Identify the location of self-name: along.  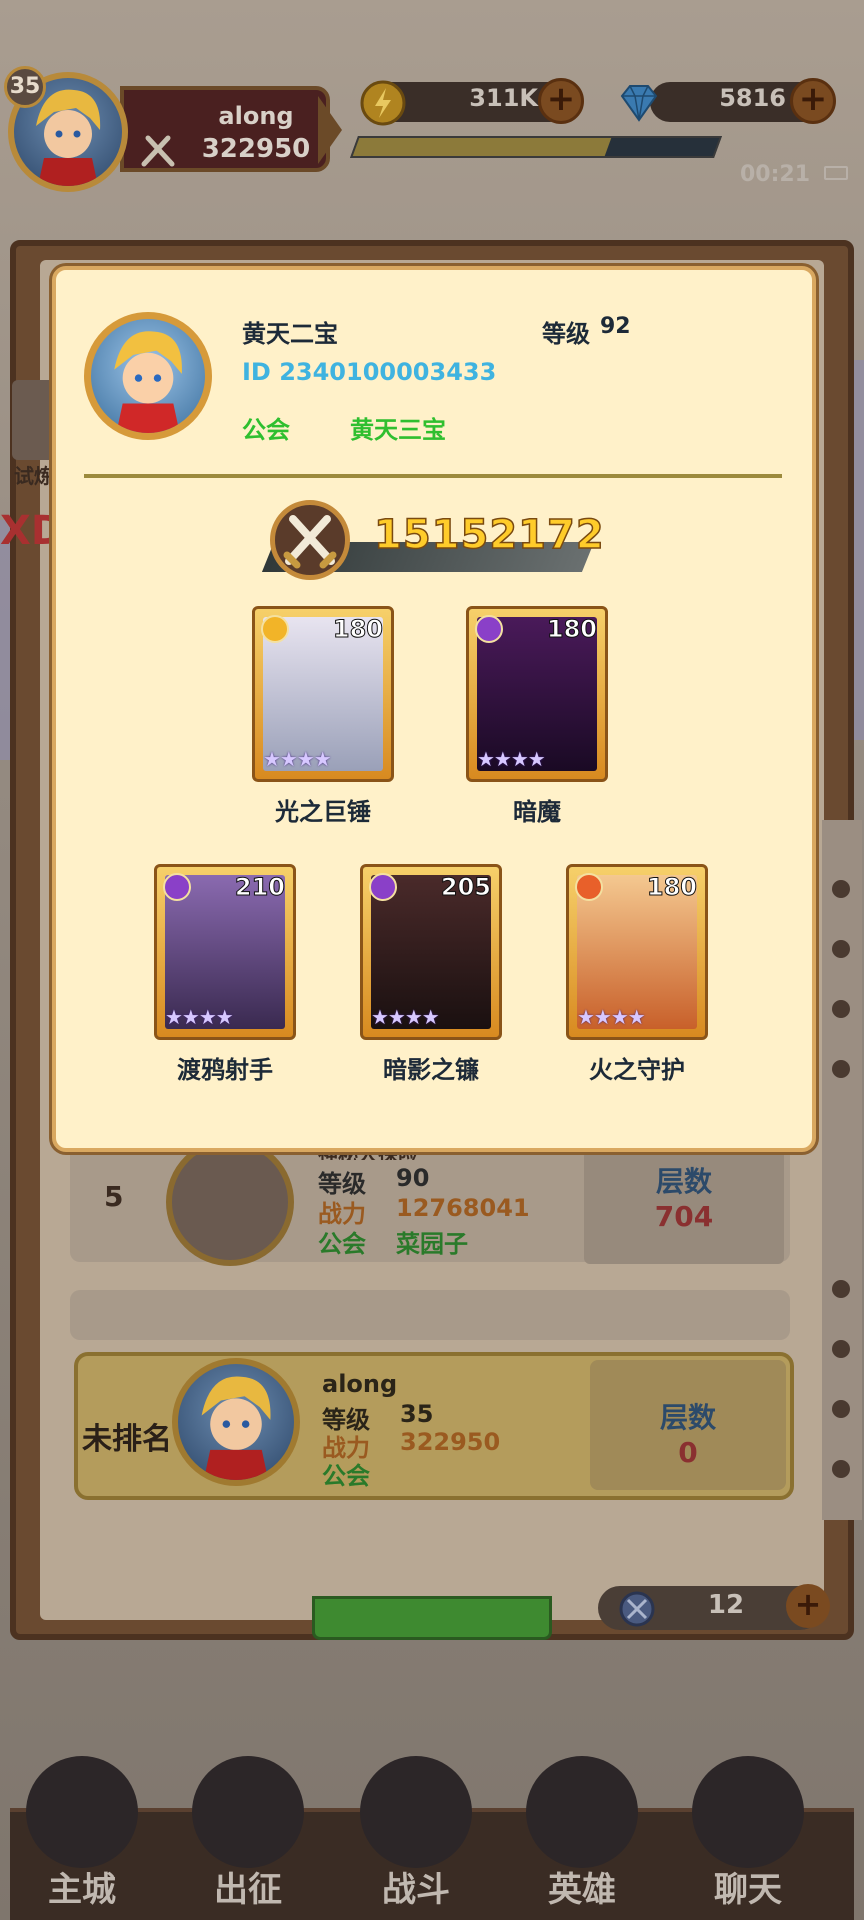
(360, 1384).